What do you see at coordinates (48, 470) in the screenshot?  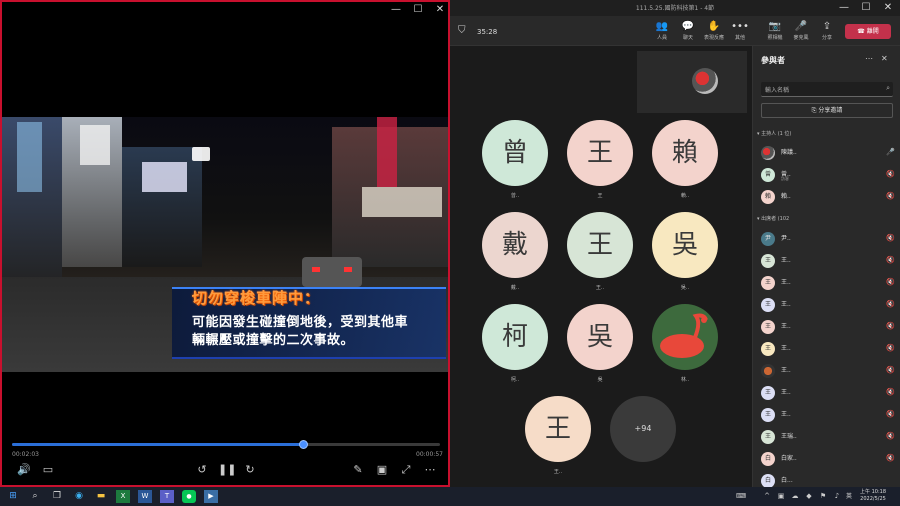 I see `subtitles-icon: ▭` at bounding box center [48, 470].